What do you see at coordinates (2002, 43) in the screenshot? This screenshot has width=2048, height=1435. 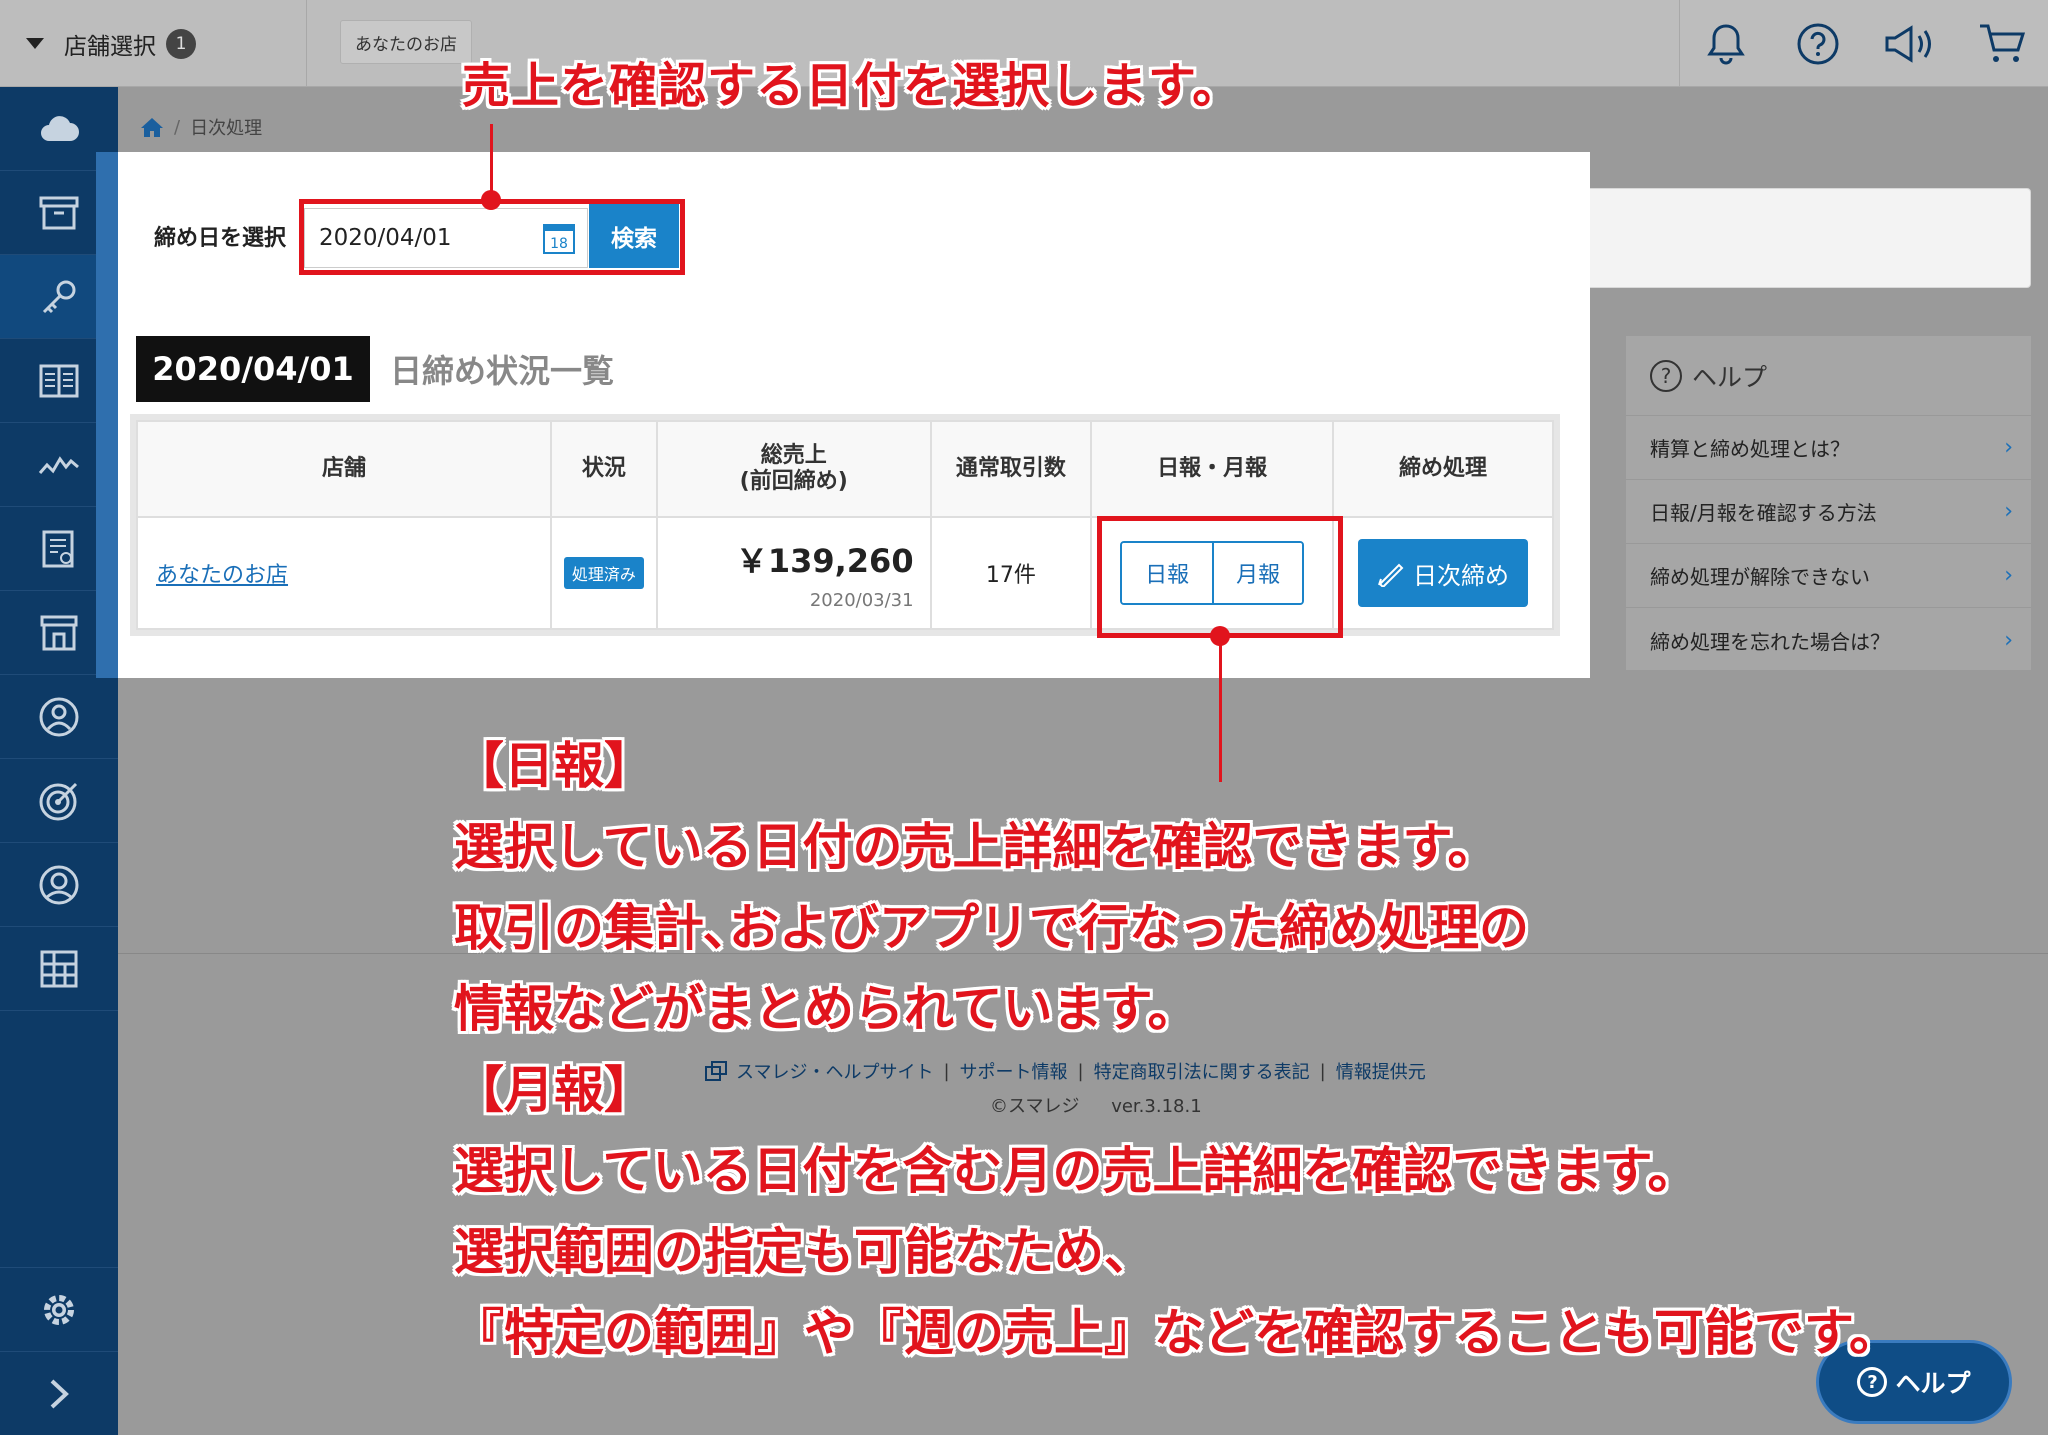 I see `cart-icon` at bounding box center [2002, 43].